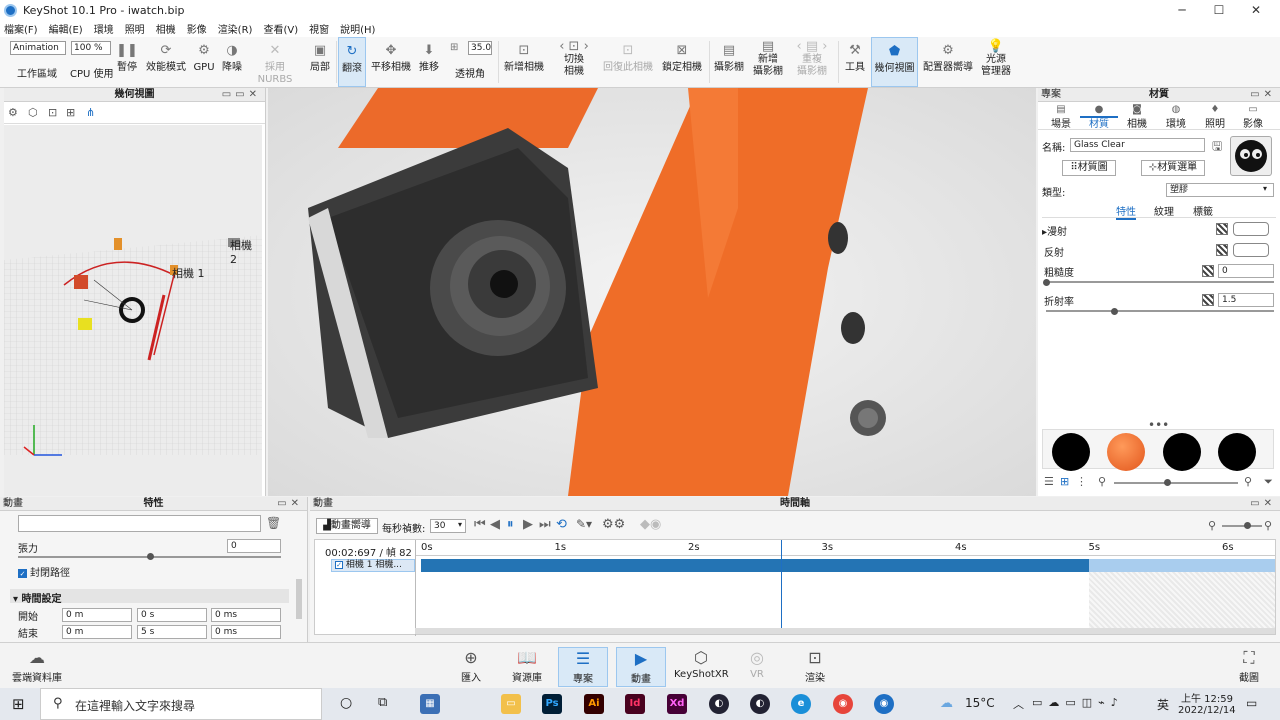 This screenshot has width=1280, height=720. I want to click on cortana-icon: ○, so click(346, 703).